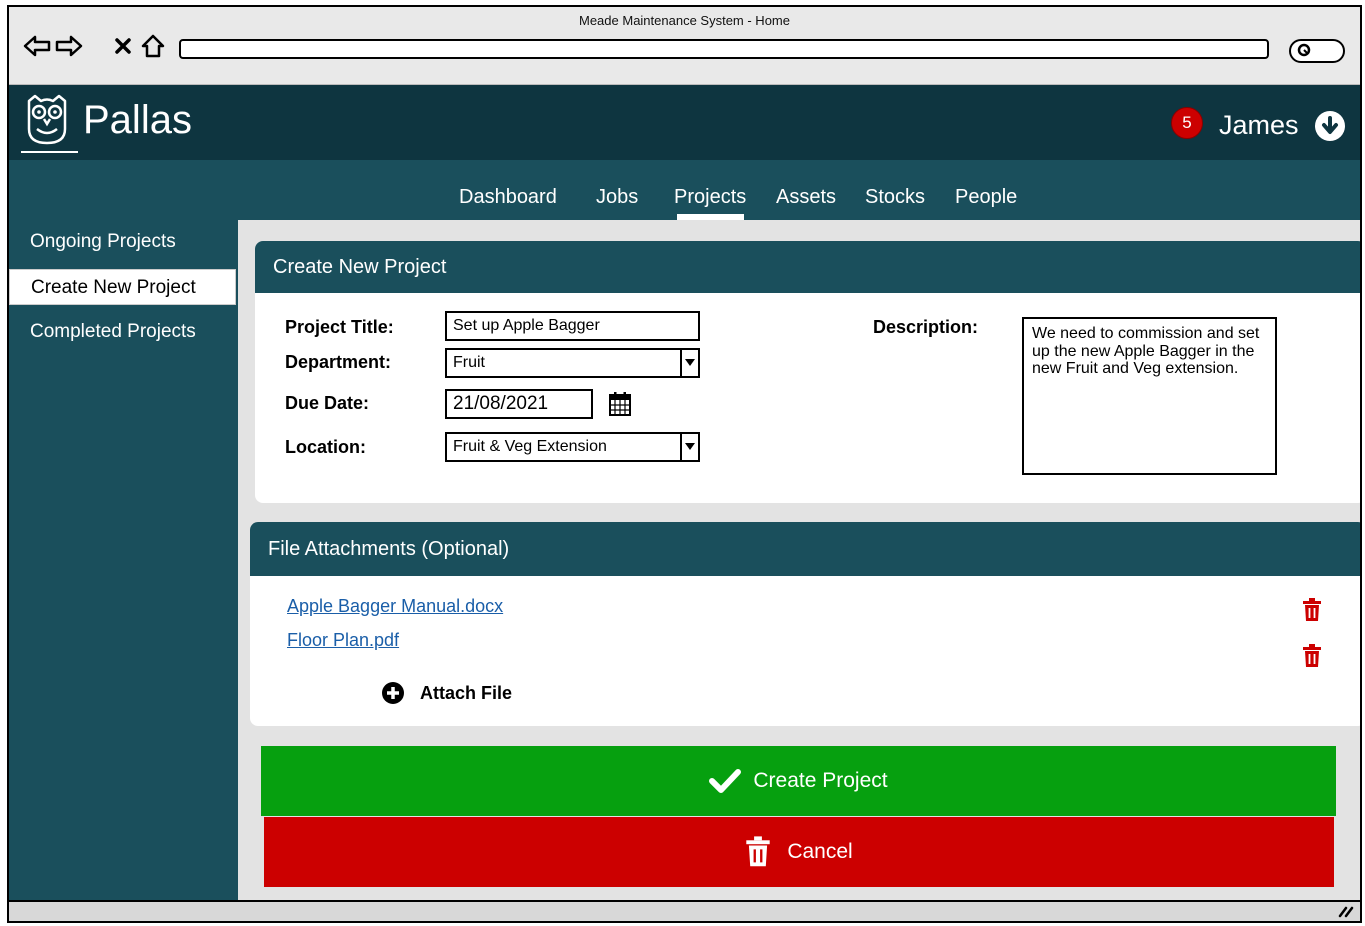 The height and width of the screenshot is (926, 1365). What do you see at coordinates (508, 197) in the screenshot?
I see `nav-dashboard: Dashboard` at bounding box center [508, 197].